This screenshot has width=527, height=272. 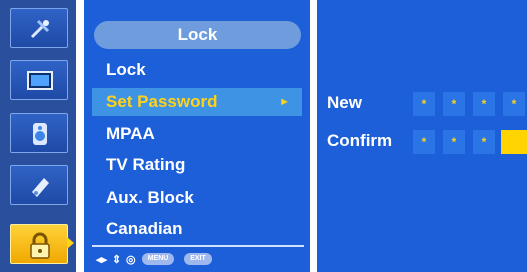 I want to click on menu-item-label: Aux. Block, so click(x=150, y=197).